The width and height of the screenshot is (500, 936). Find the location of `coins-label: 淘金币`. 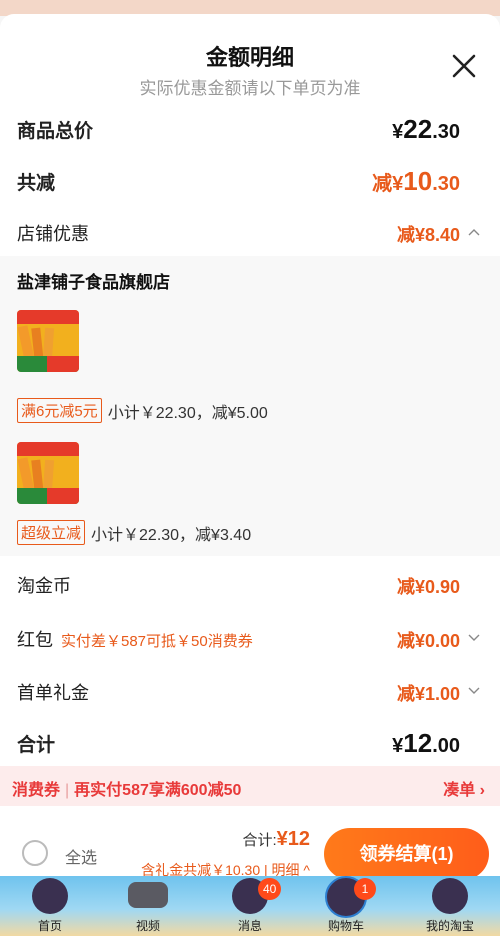

coins-label: 淘金币 is located at coordinates (44, 586).